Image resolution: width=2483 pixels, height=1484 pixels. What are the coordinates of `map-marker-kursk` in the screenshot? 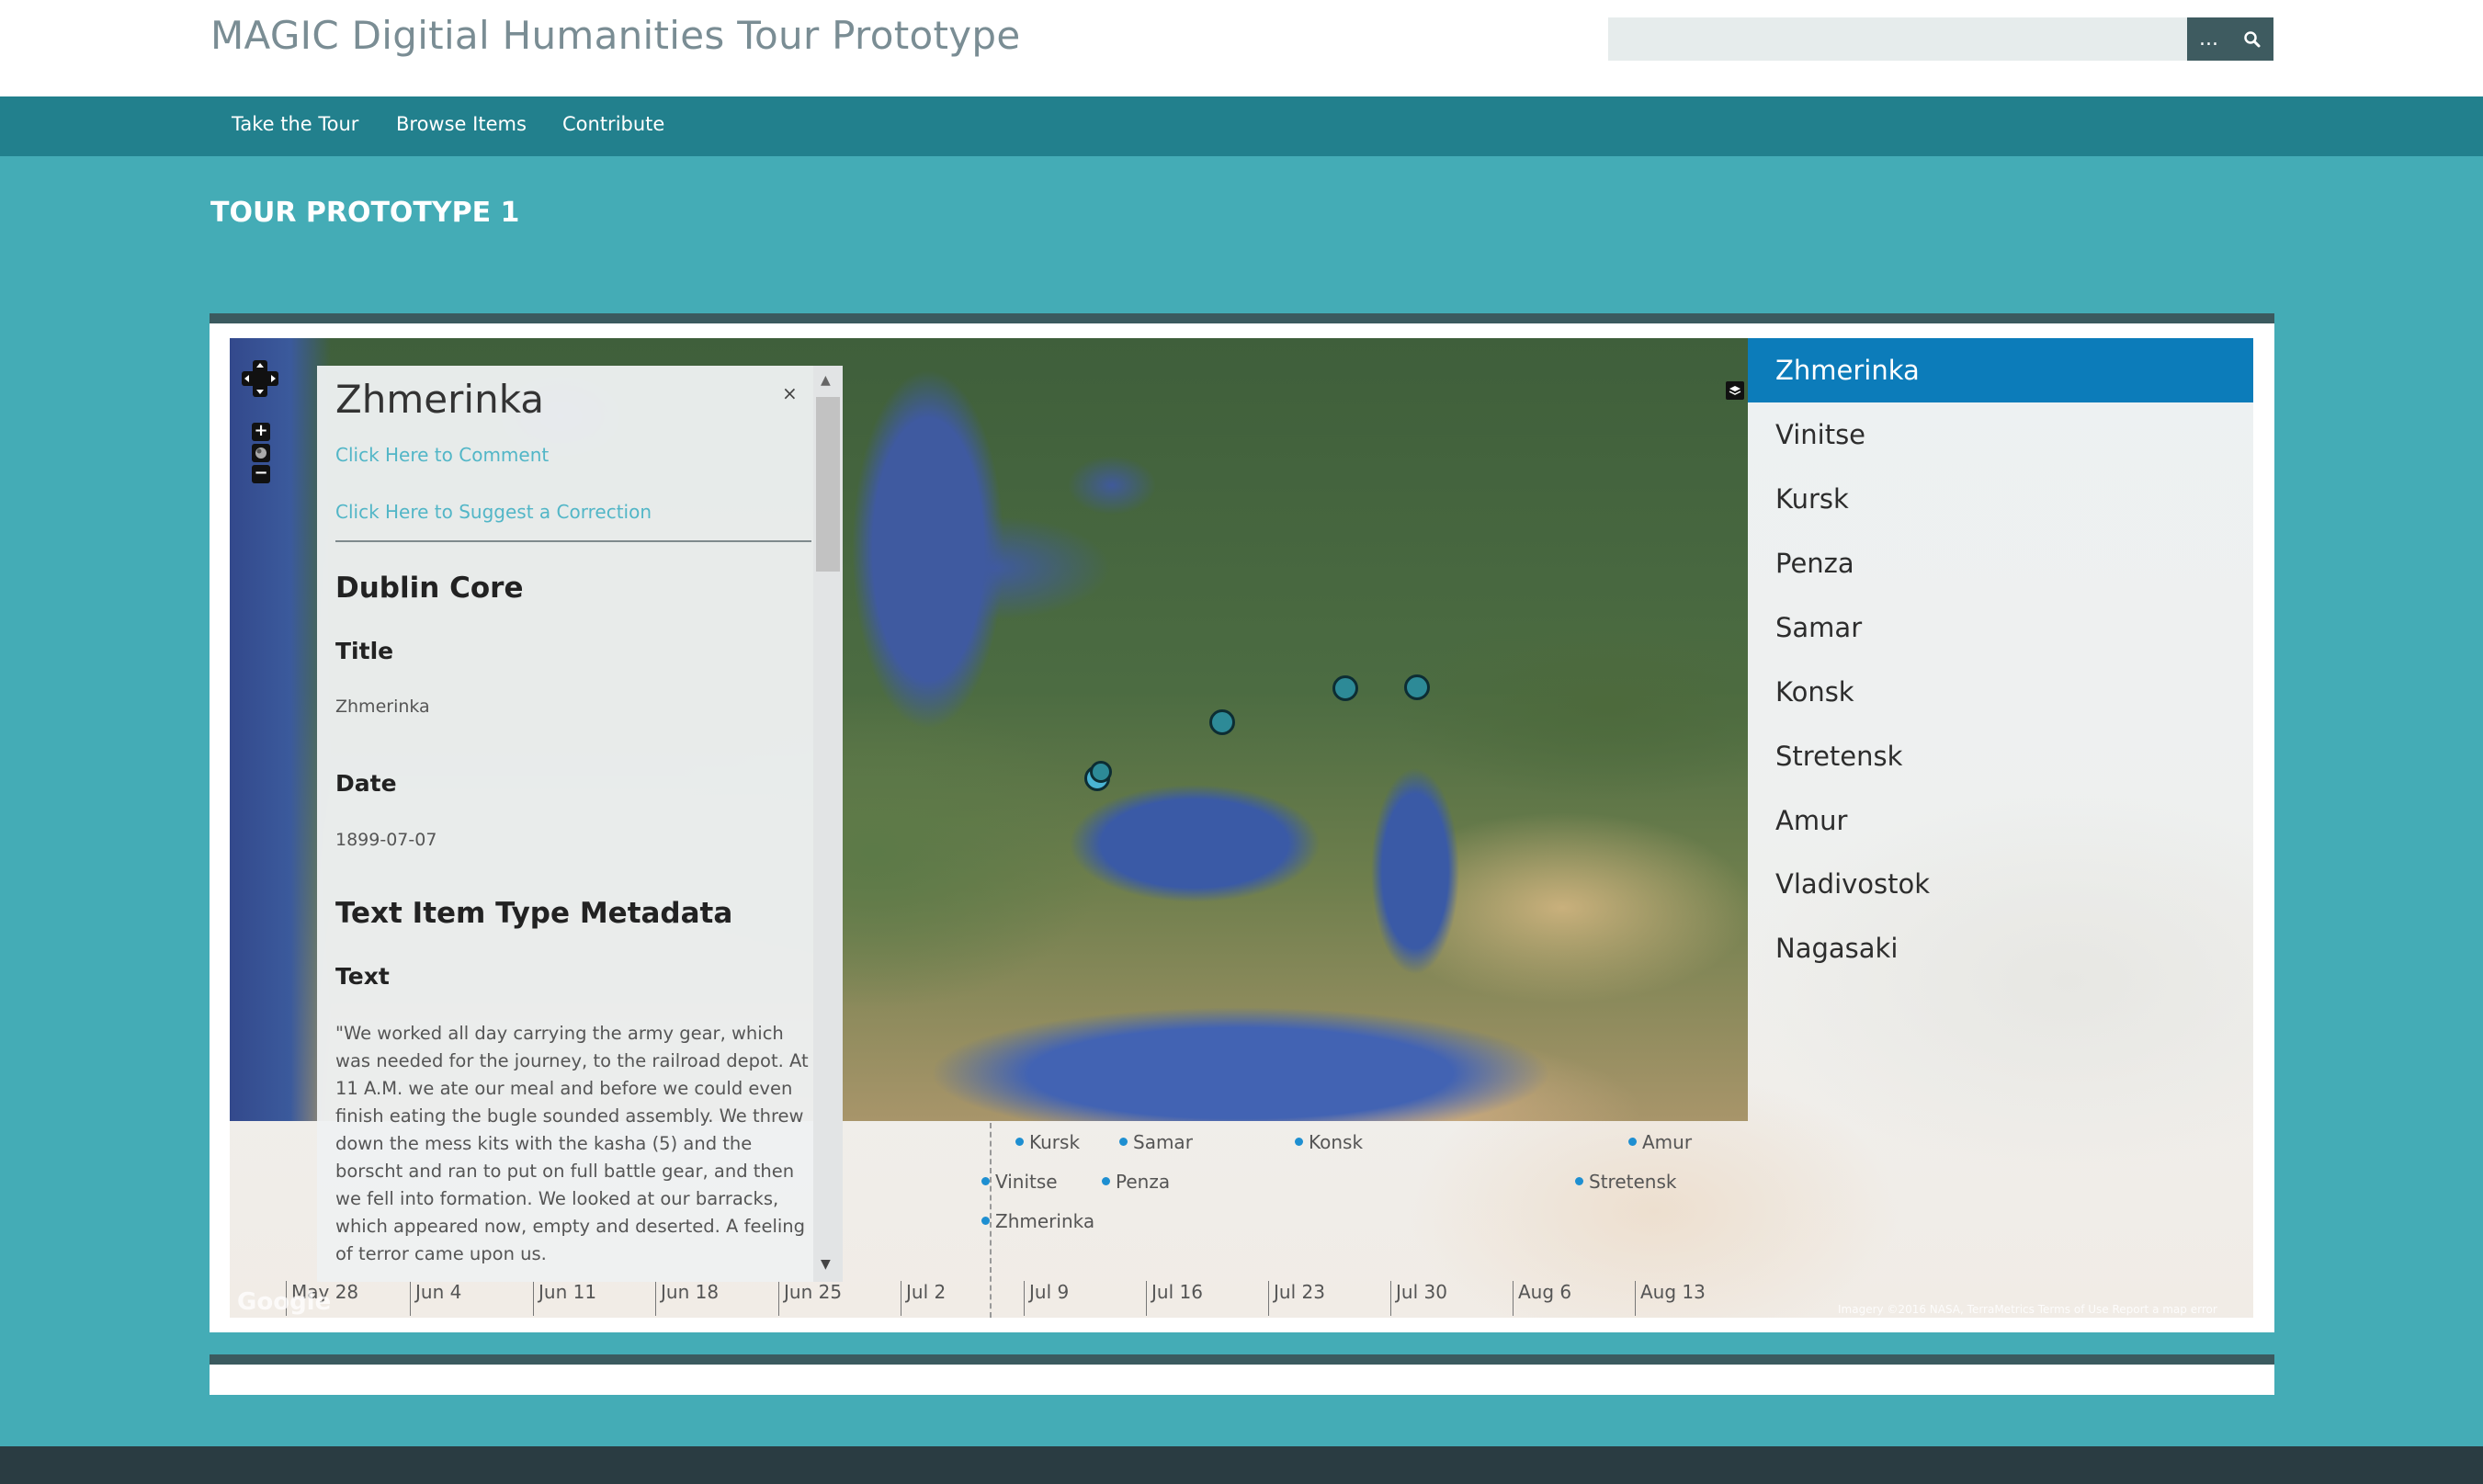 It's located at (1222, 722).